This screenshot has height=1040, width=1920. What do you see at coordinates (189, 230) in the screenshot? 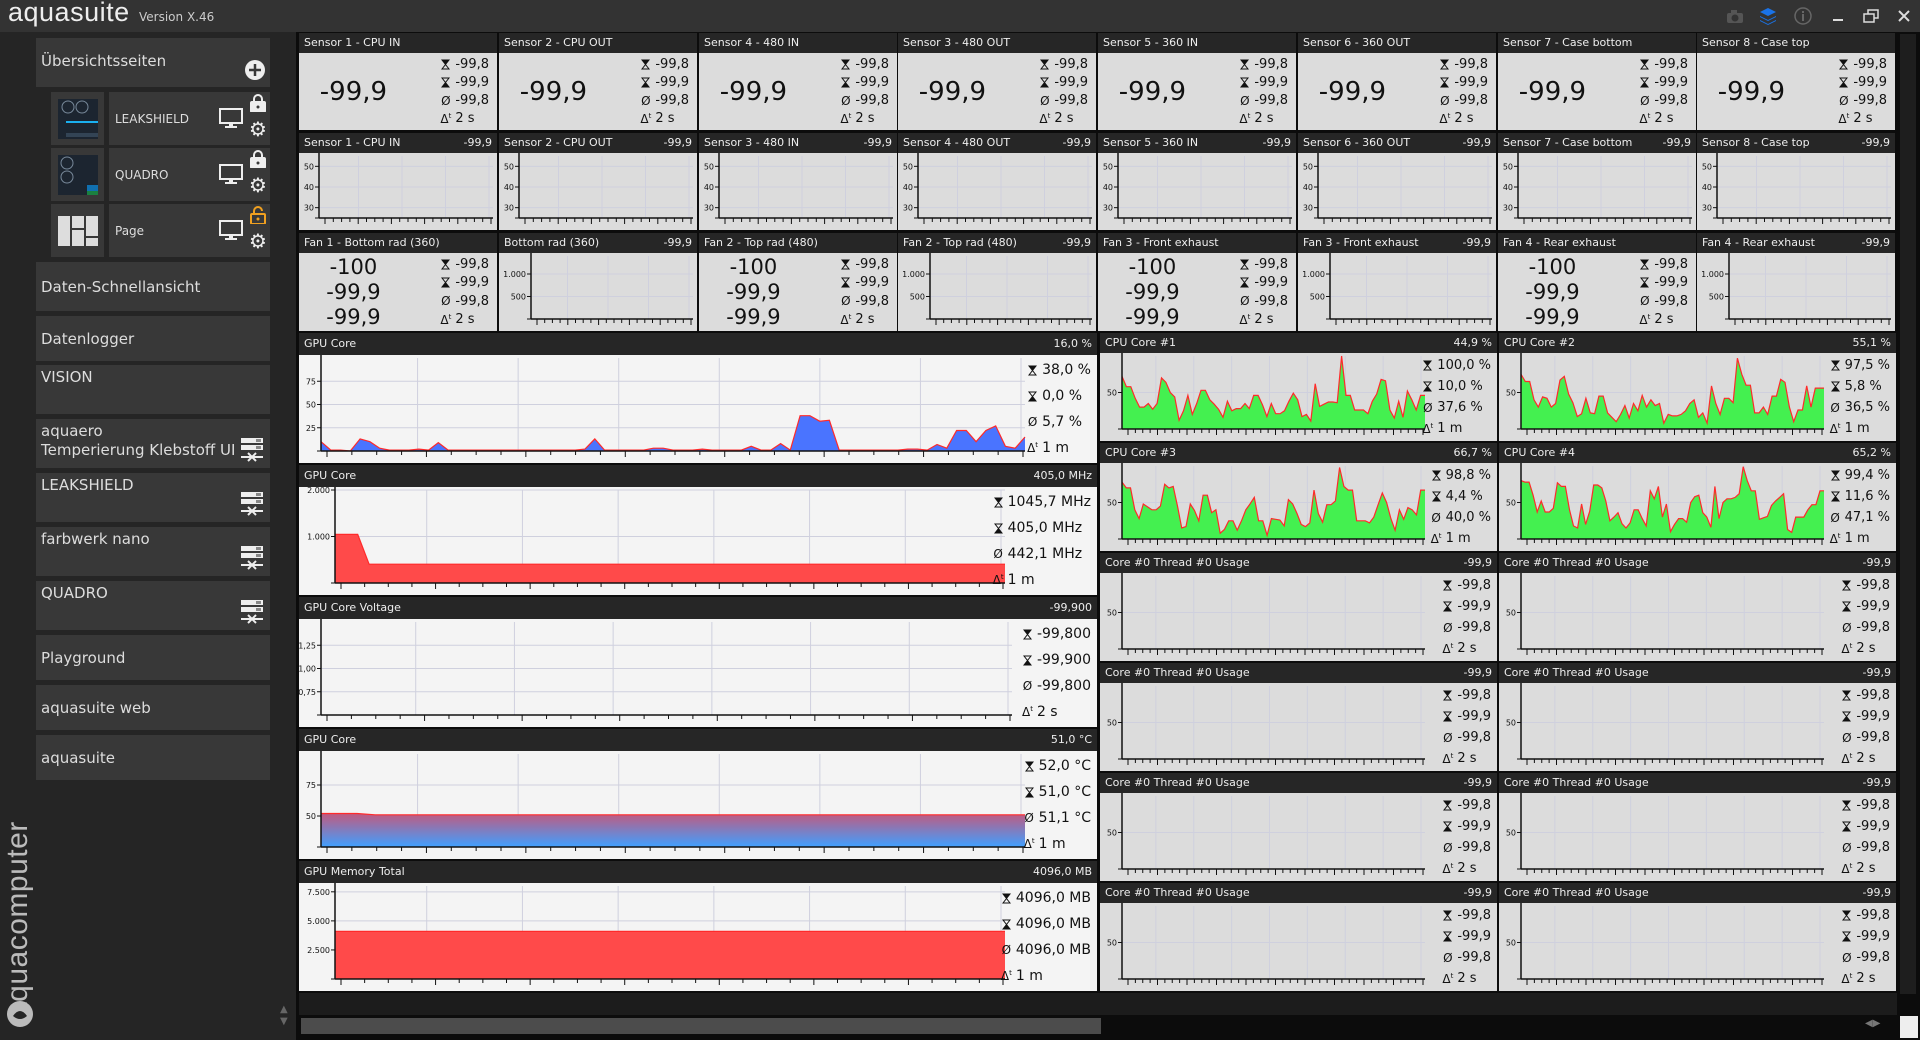
I see `overview-page-item: Page ⚙` at bounding box center [189, 230].